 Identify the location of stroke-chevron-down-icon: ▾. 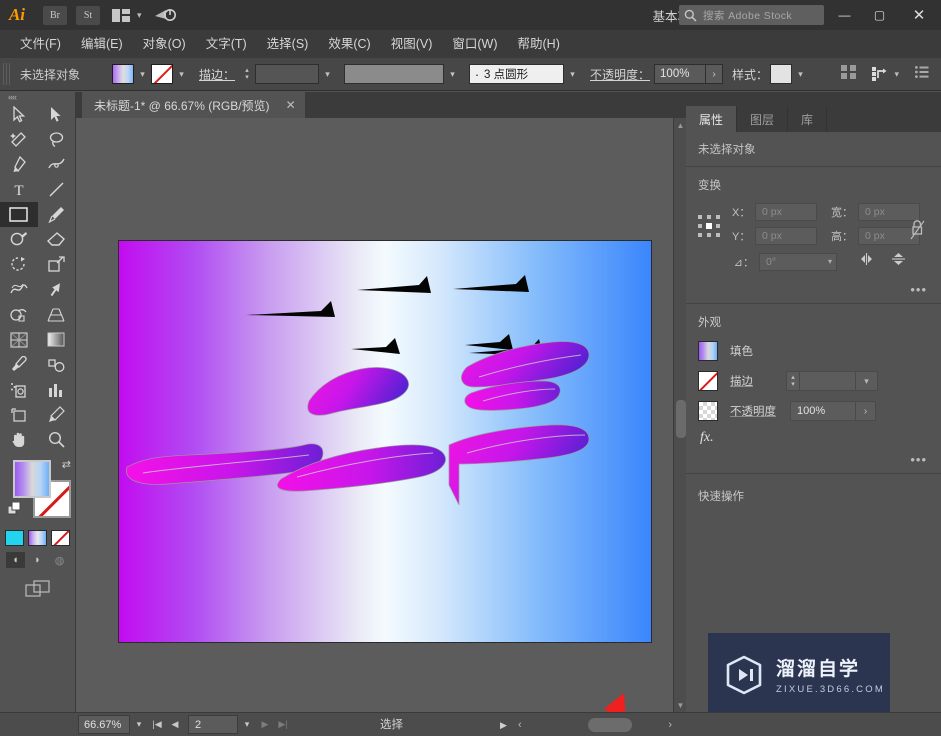
(181, 74).